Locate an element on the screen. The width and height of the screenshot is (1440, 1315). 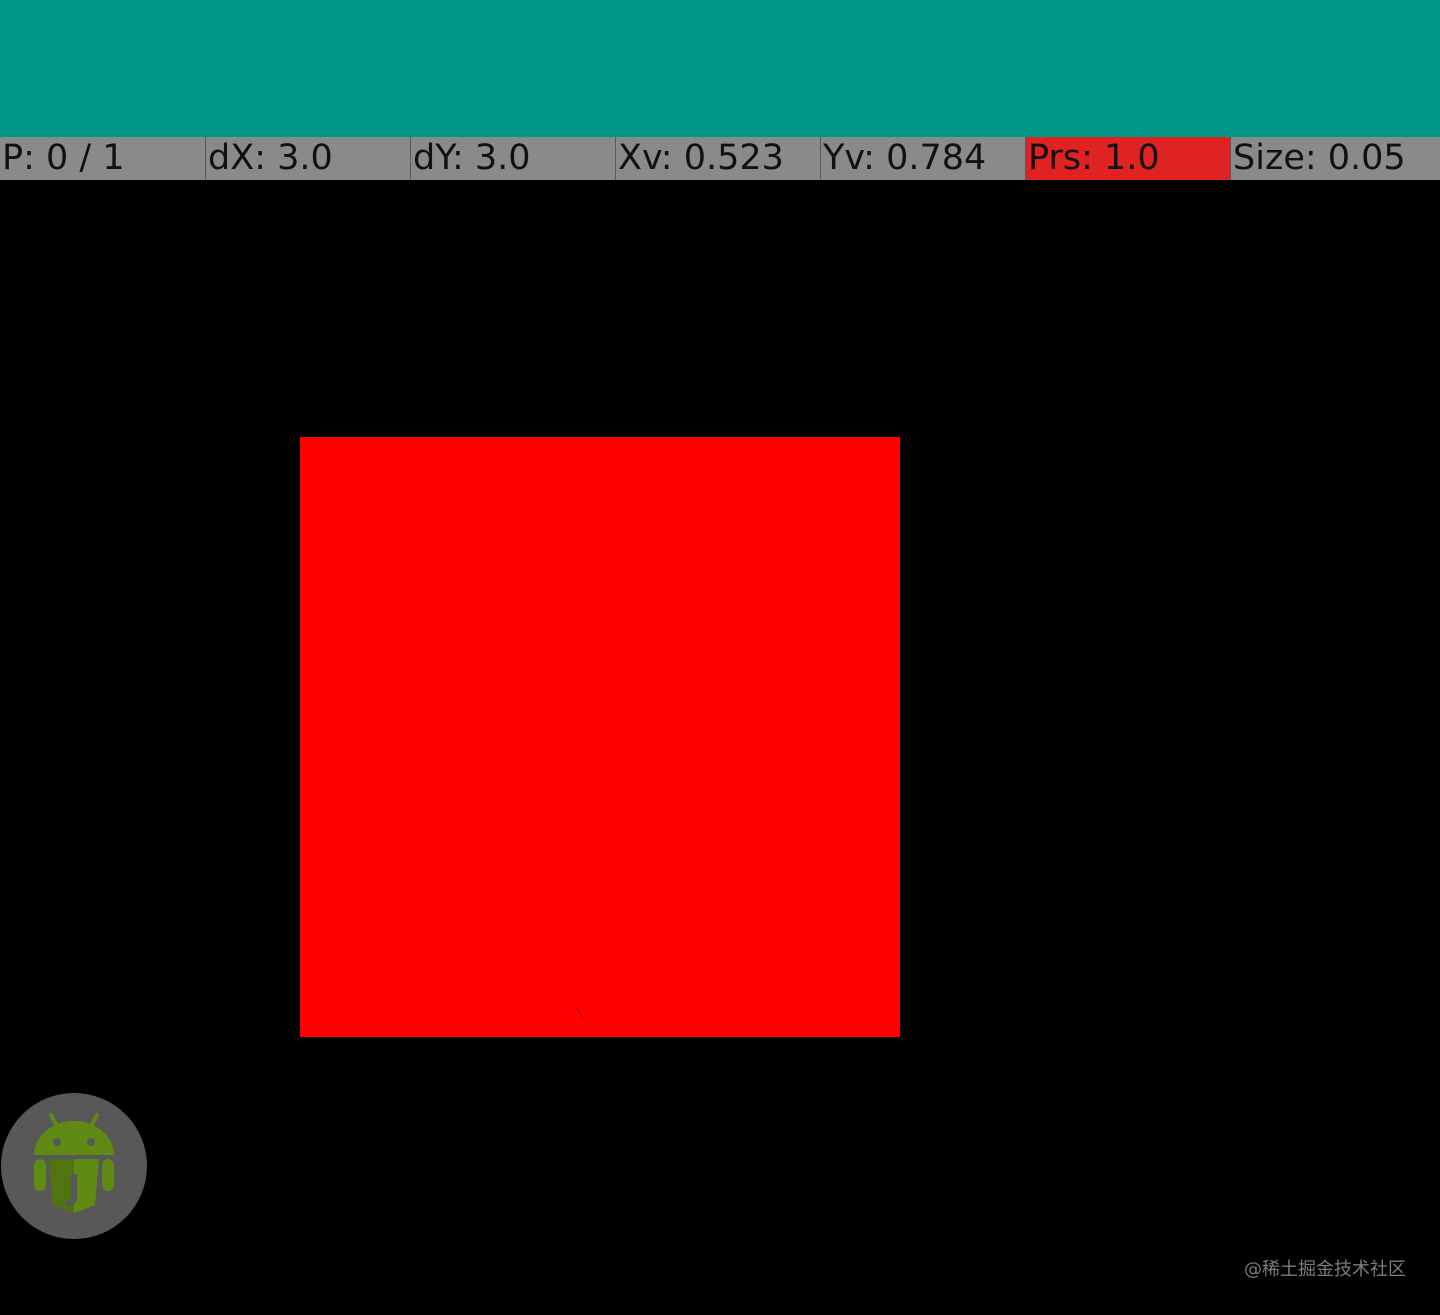
android-j-icon: J is located at coordinates (74, 1163).